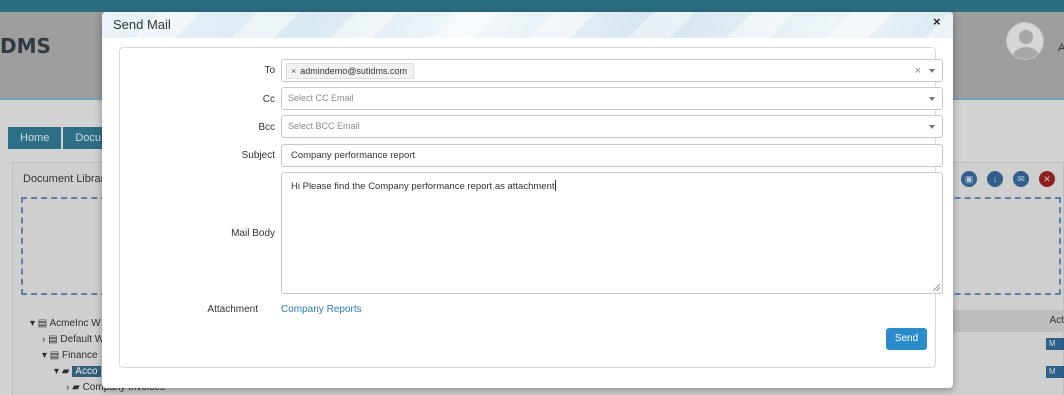 The height and width of the screenshot is (395, 1064). What do you see at coordinates (321, 309) in the screenshot?
I see `attachment-link: Company Reports` at bounding box center [321, 309].